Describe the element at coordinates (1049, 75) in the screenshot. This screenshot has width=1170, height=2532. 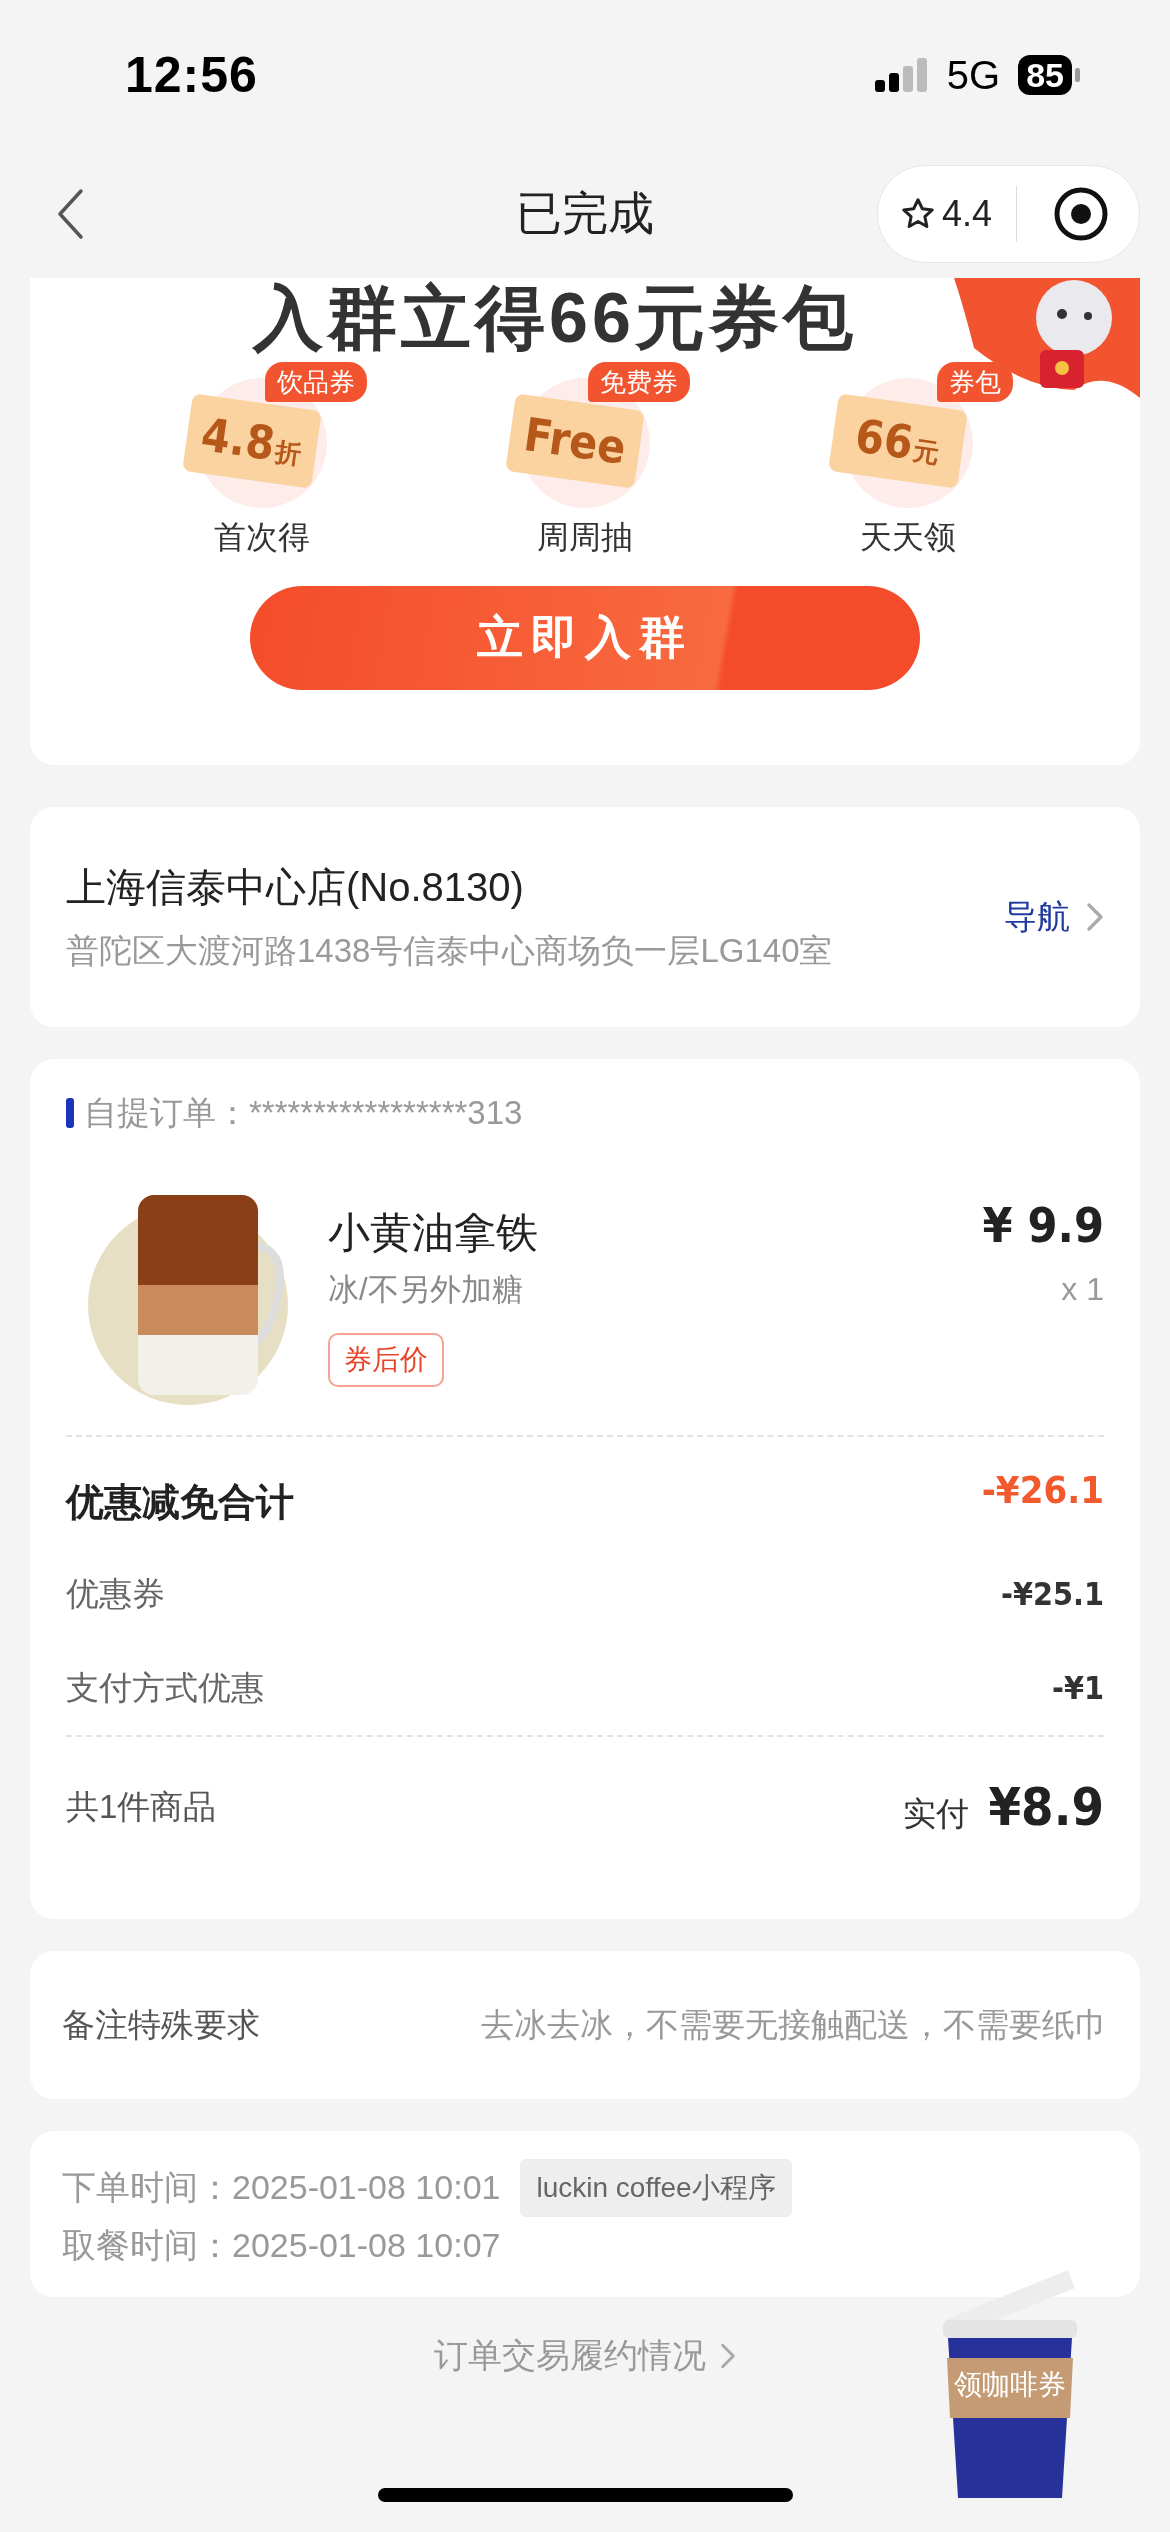
I see `battery-indicator: 85` at that location.